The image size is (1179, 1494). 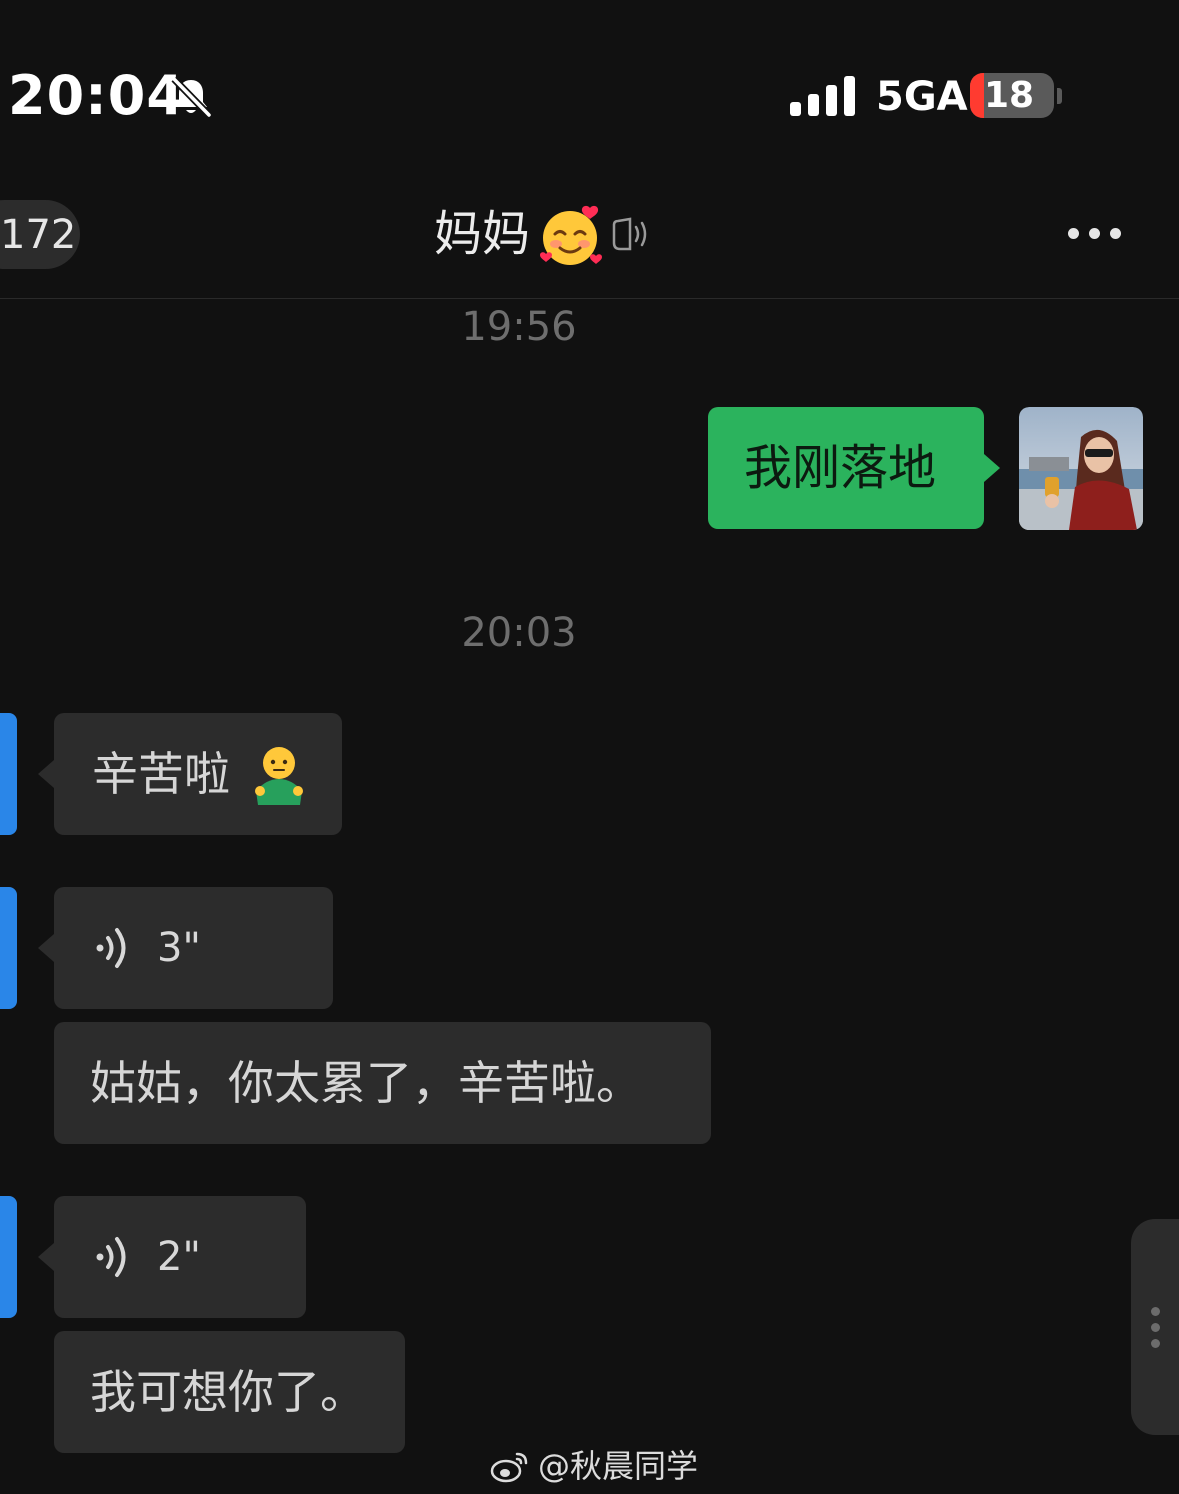 I want to click on battery-icon: 18, so click(x=1012, y=95).